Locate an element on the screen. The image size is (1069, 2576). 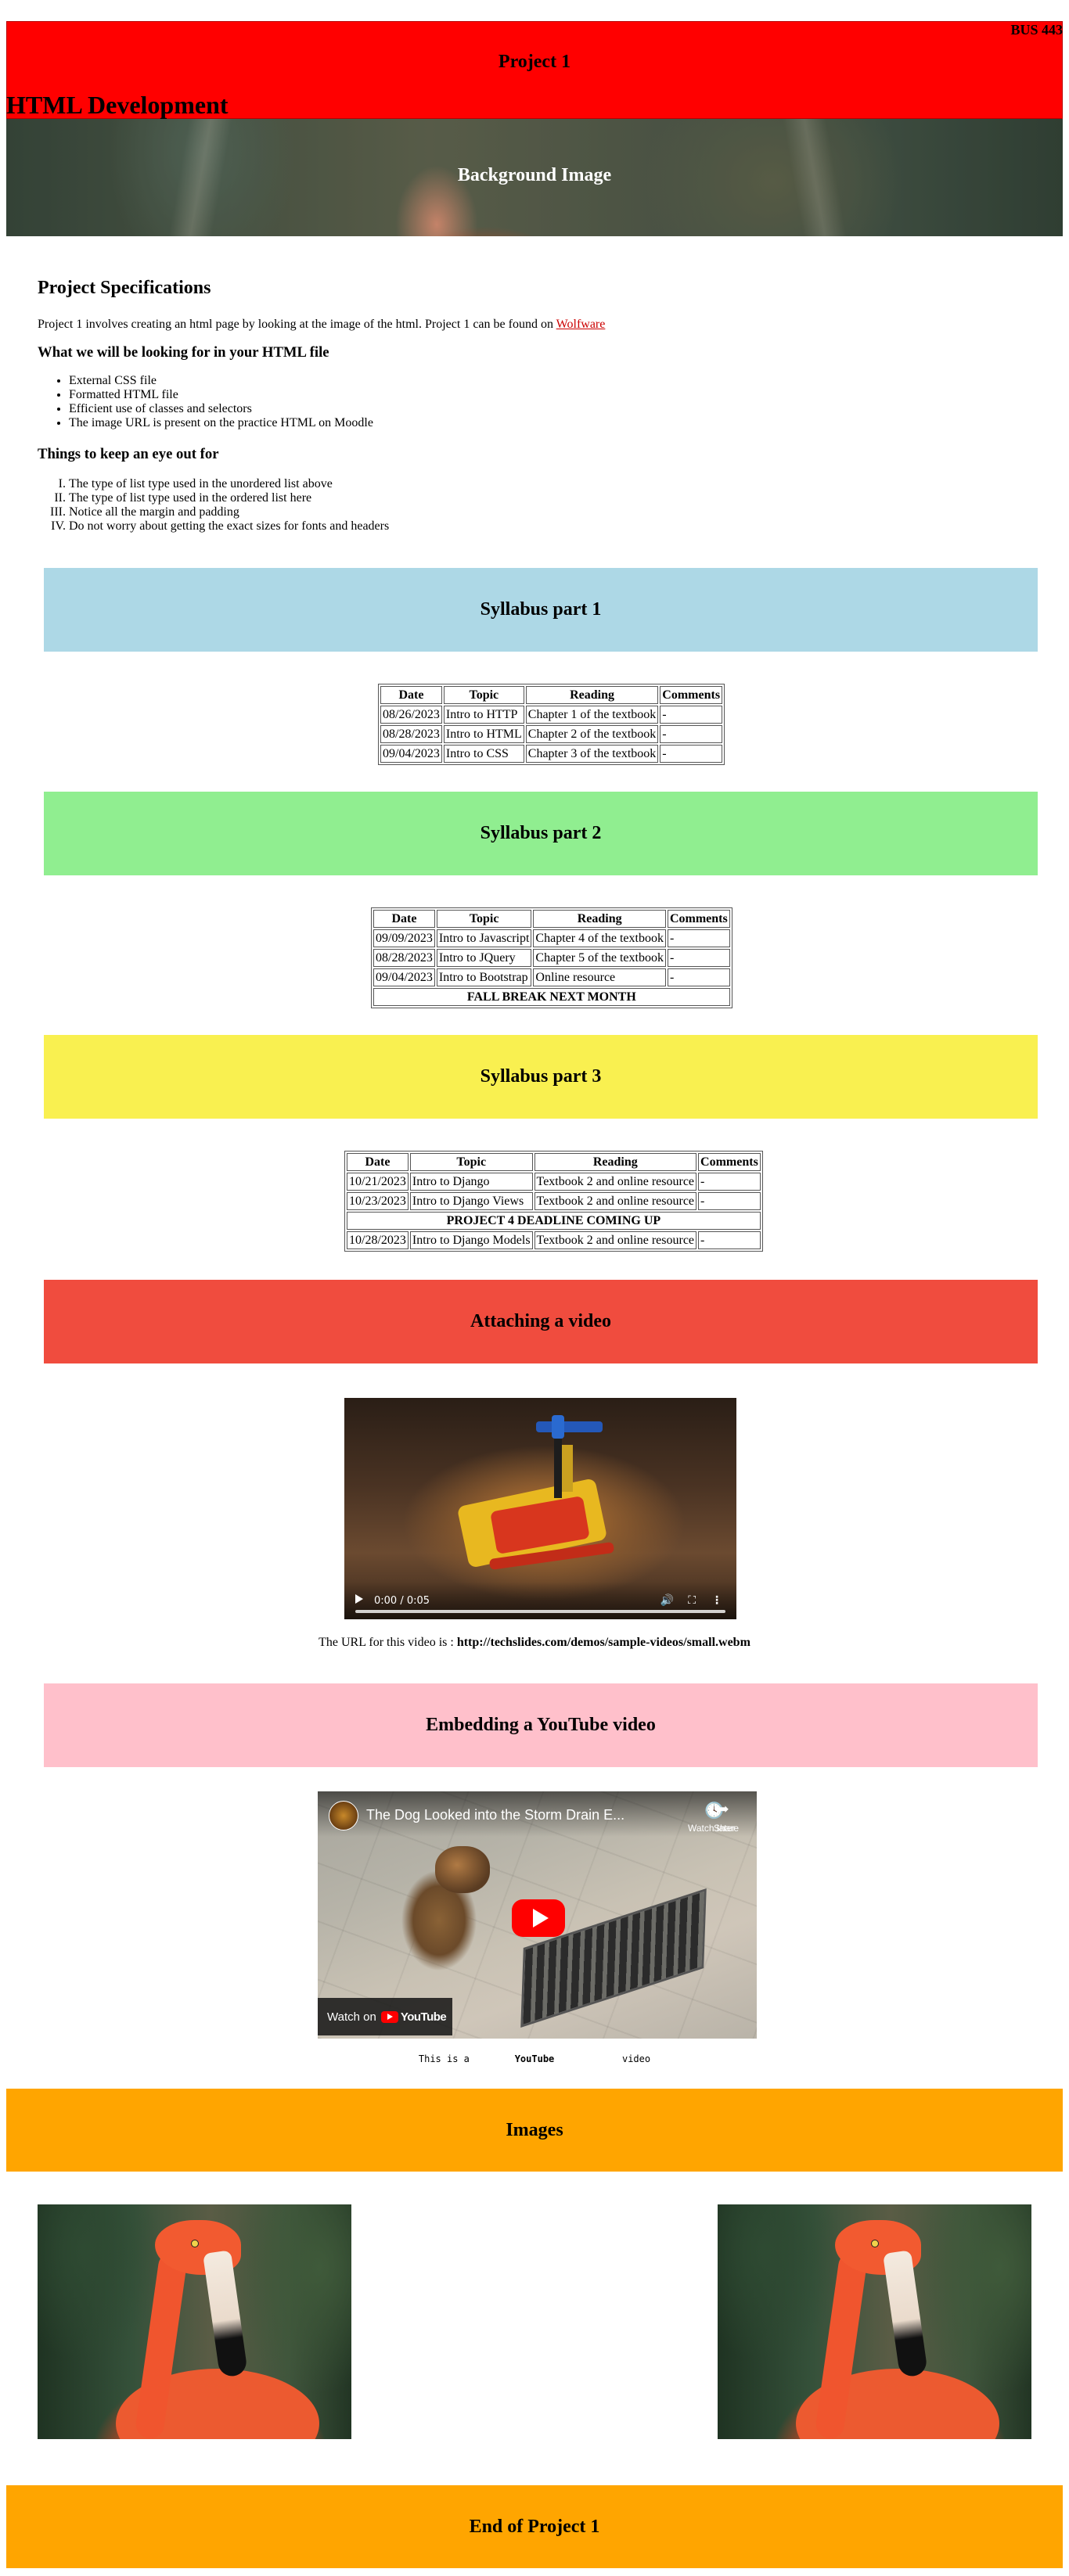
channel-avatar is located at coordinates (343, 1816).